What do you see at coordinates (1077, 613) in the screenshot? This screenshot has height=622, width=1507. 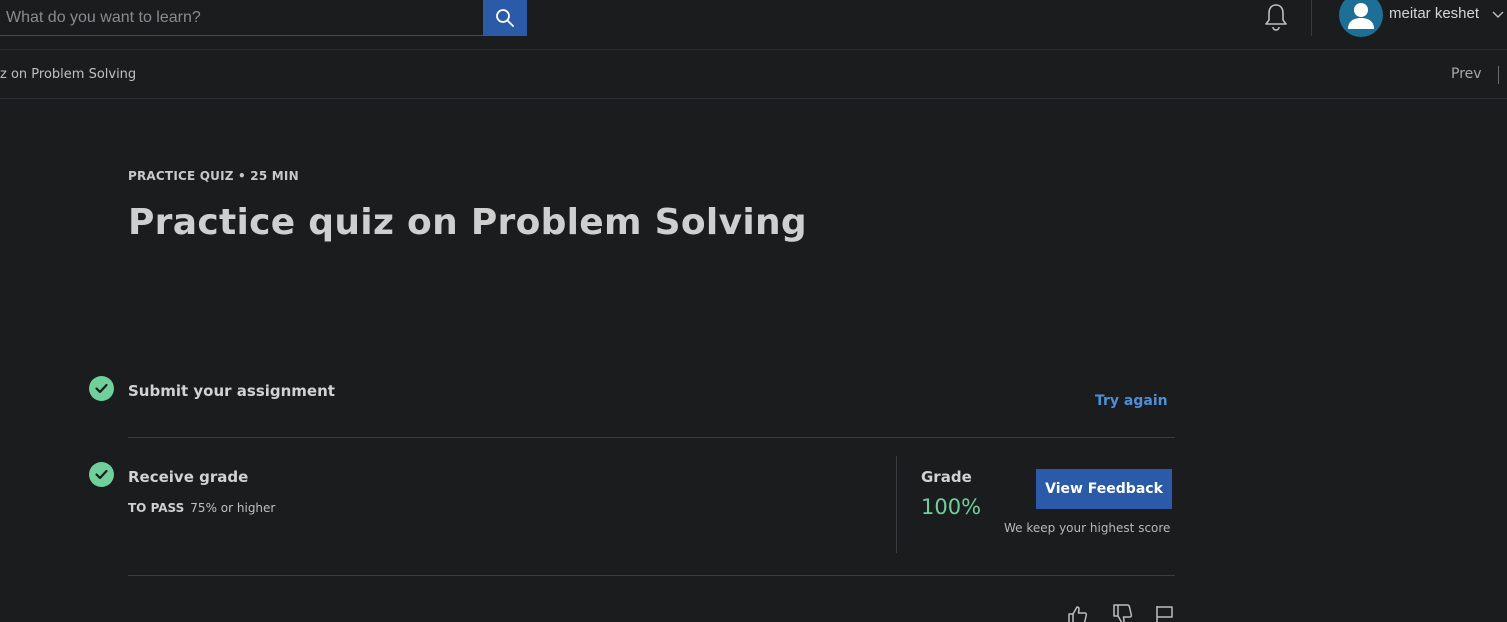 I see `thumbs-up-icon` at bounding box center [1077, 613].